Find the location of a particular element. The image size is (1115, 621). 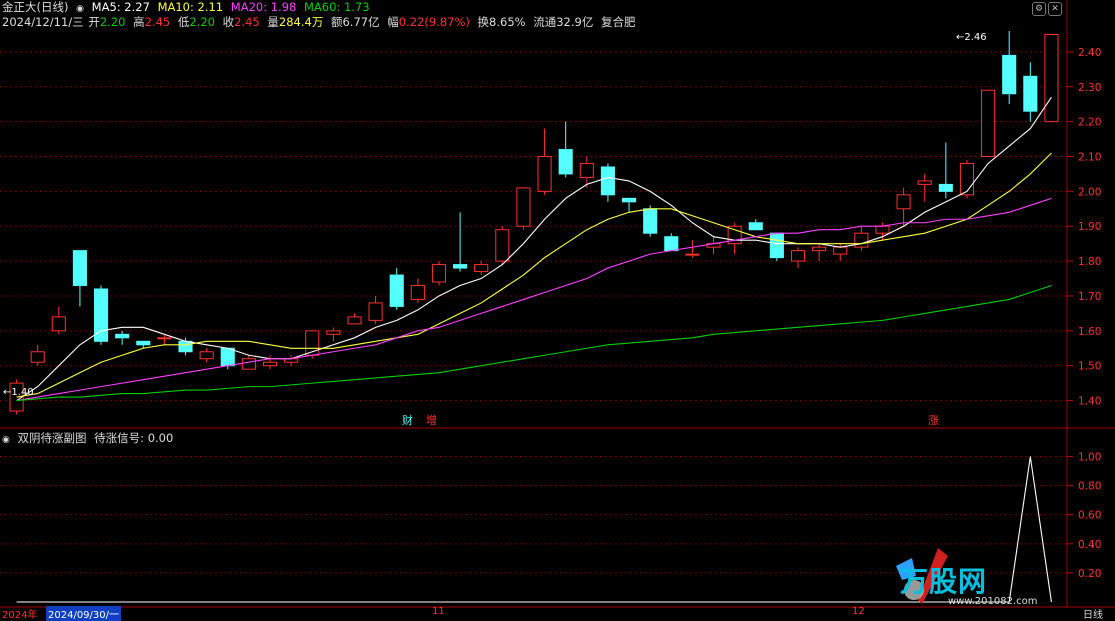

ma10-value: MA10: 2.11 is located at coordinates (190, 7).